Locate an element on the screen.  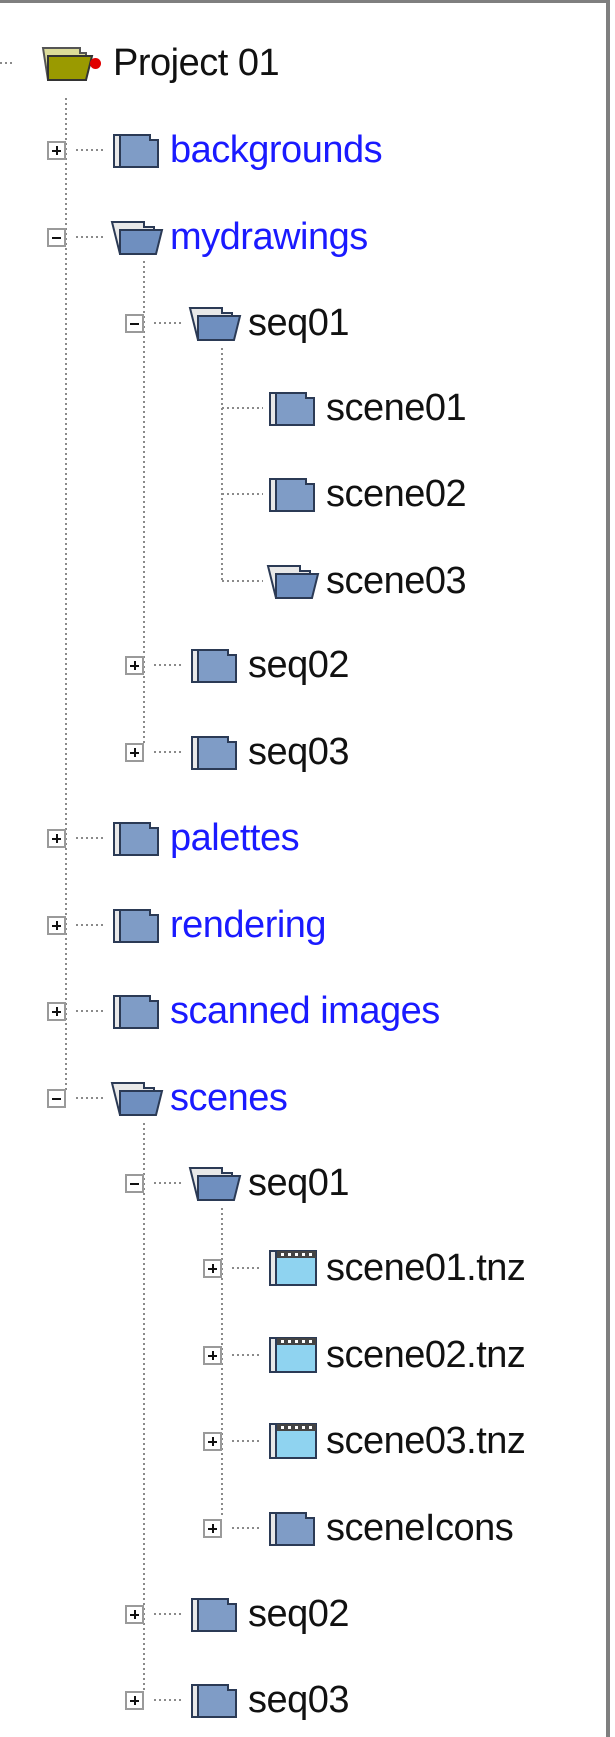
expand-toggle-seq02 is located at coordinates (134, 665).